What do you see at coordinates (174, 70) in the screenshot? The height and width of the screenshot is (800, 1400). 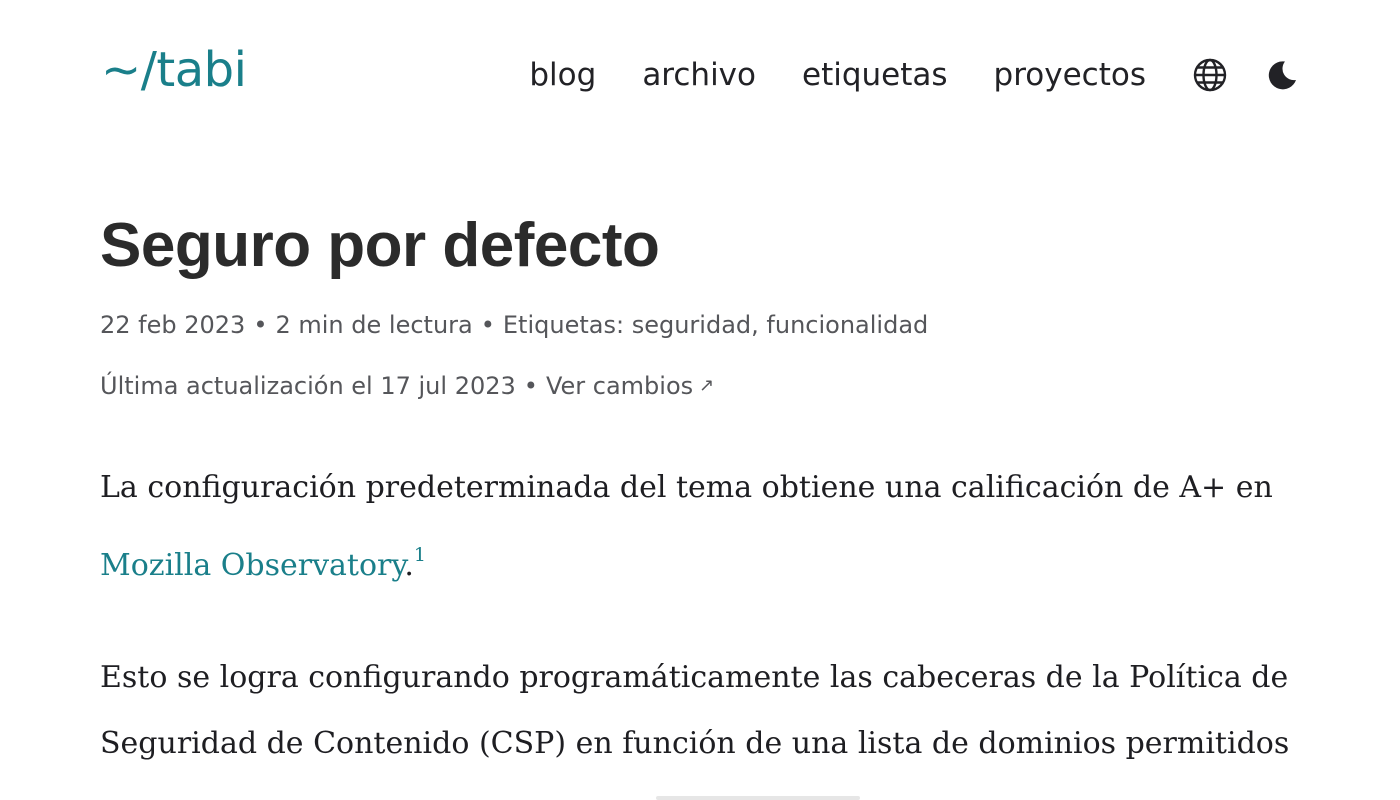 I see `site-logo: ~/tabi` at bounding box center [174, 70].